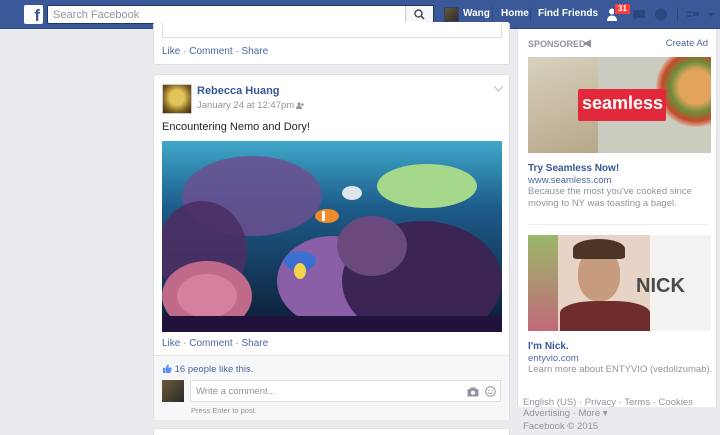  Describe the element at coordinates (177, 99) in the screenshot. I see `author-avatar` at that location.